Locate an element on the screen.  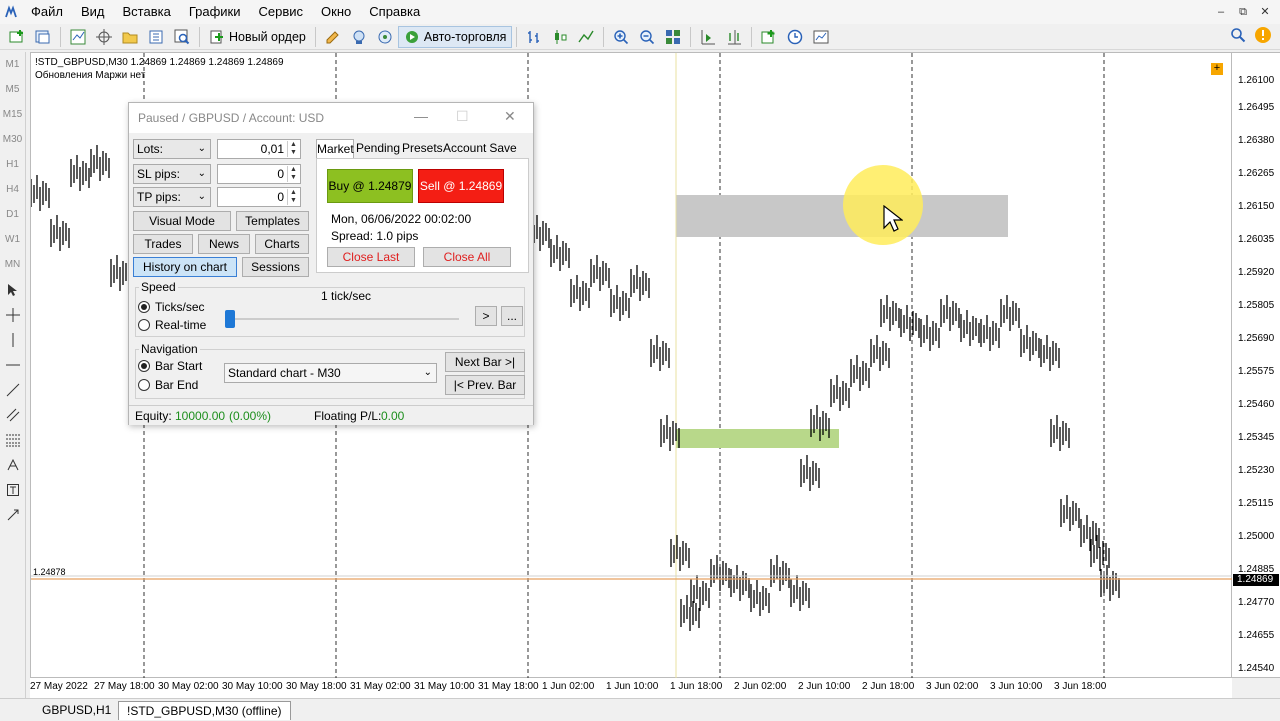
bar-chart-icon is located at coordinates (534, 37).